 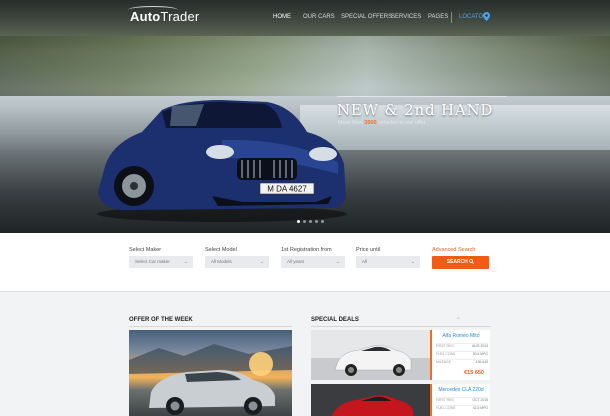 I want to click on offer-section-title: OFFER OF THE WEEK, so click(x=161, y=320).